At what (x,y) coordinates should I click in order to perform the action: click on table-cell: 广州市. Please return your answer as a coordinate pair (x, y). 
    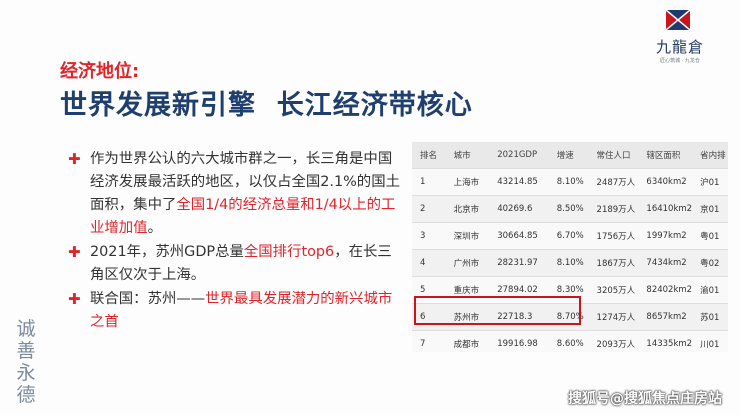
    Looking at the image, I should click on (467, 263).